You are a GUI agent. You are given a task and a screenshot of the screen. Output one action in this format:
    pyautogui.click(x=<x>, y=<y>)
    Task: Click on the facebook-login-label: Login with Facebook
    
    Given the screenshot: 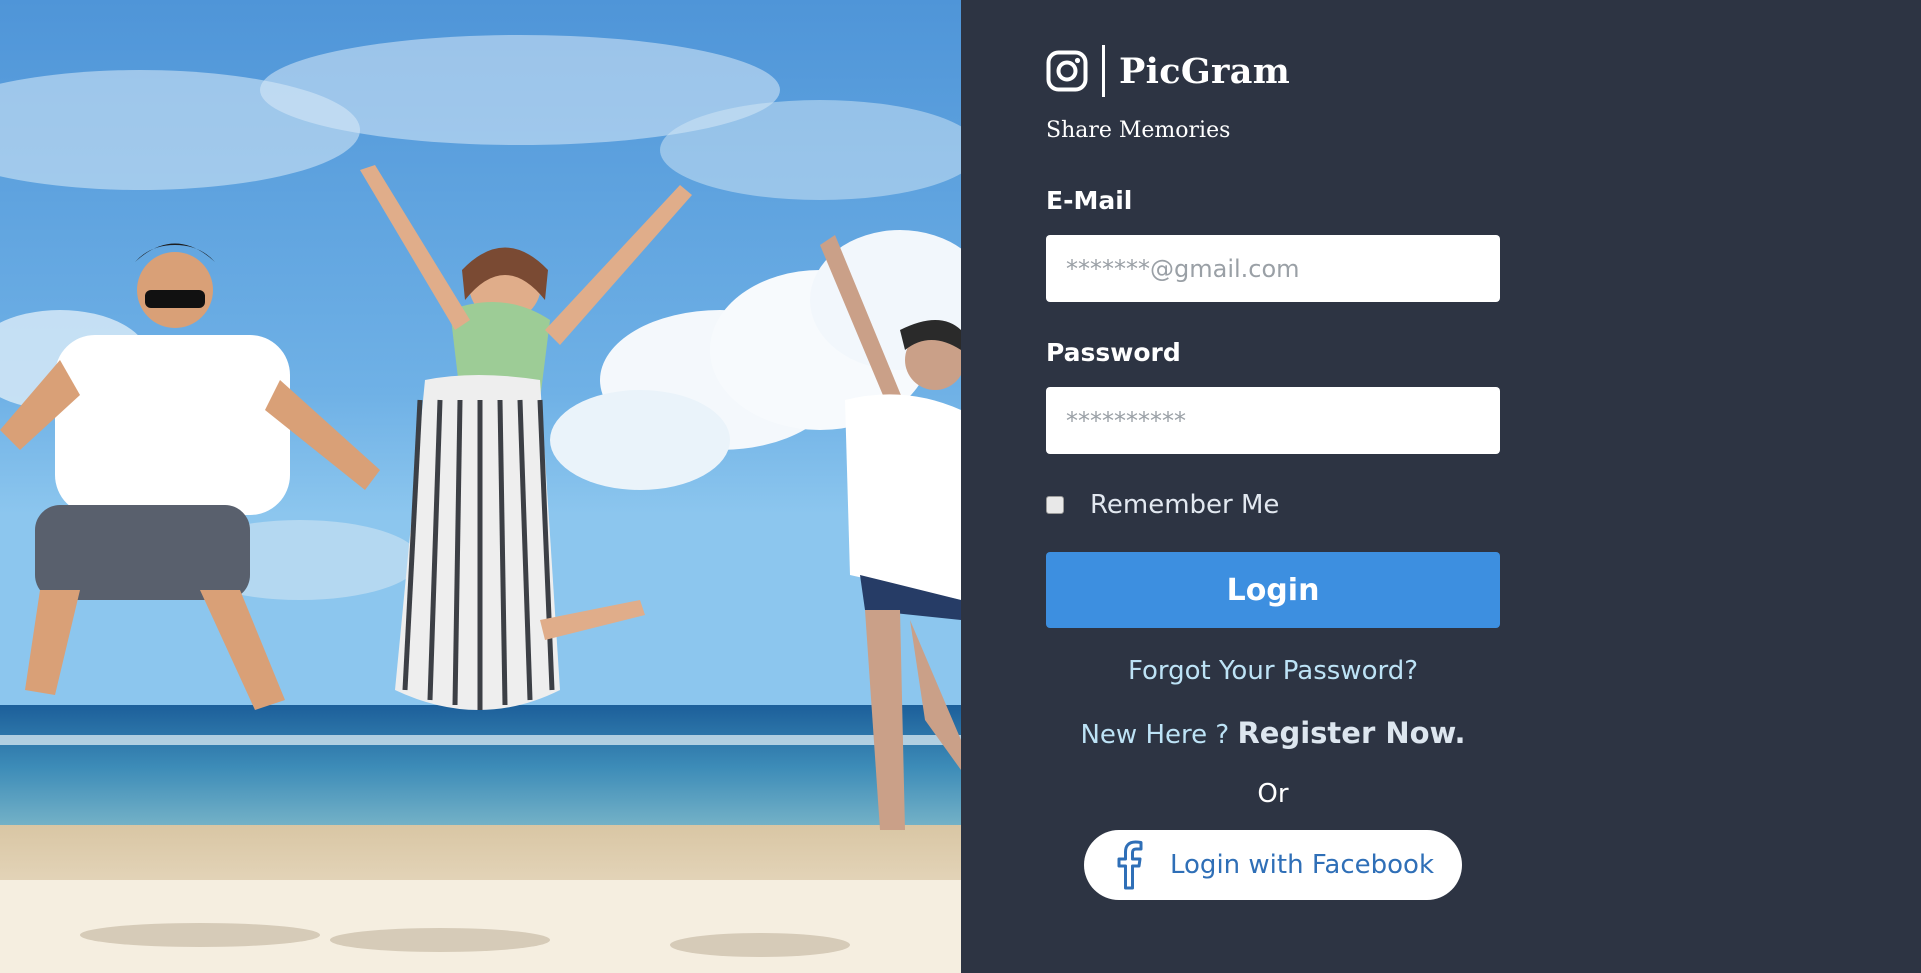 What is the action you would take?
    pyautogui.click(x=1302, y=865)
    